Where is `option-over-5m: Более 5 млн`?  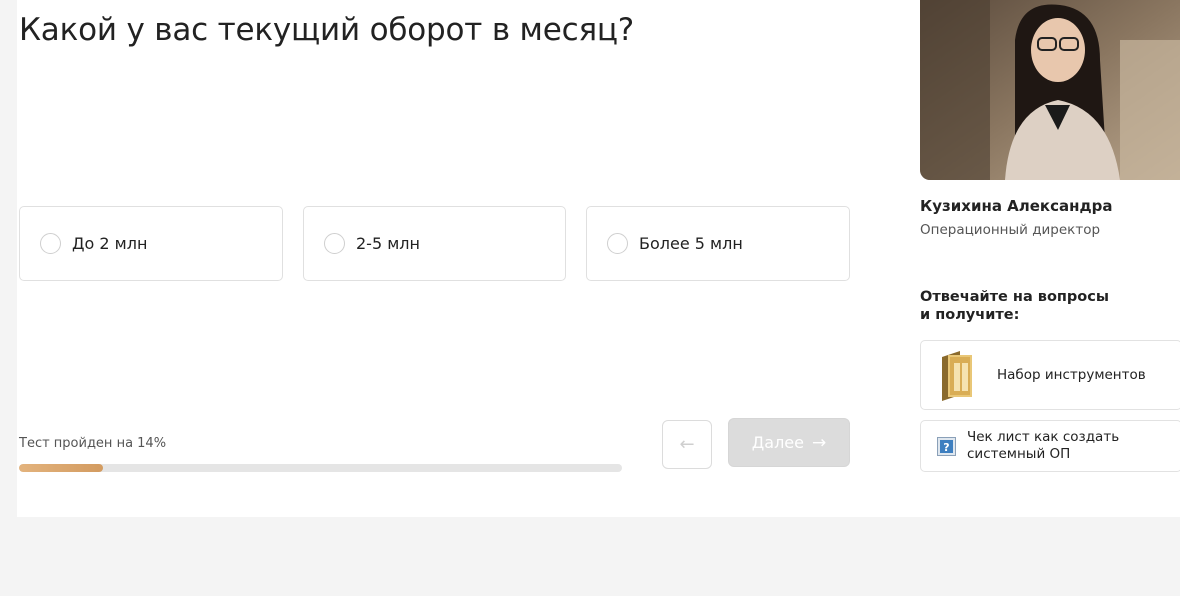 option-over-5m: Более 5 млн is located at coordinates (718, 243).